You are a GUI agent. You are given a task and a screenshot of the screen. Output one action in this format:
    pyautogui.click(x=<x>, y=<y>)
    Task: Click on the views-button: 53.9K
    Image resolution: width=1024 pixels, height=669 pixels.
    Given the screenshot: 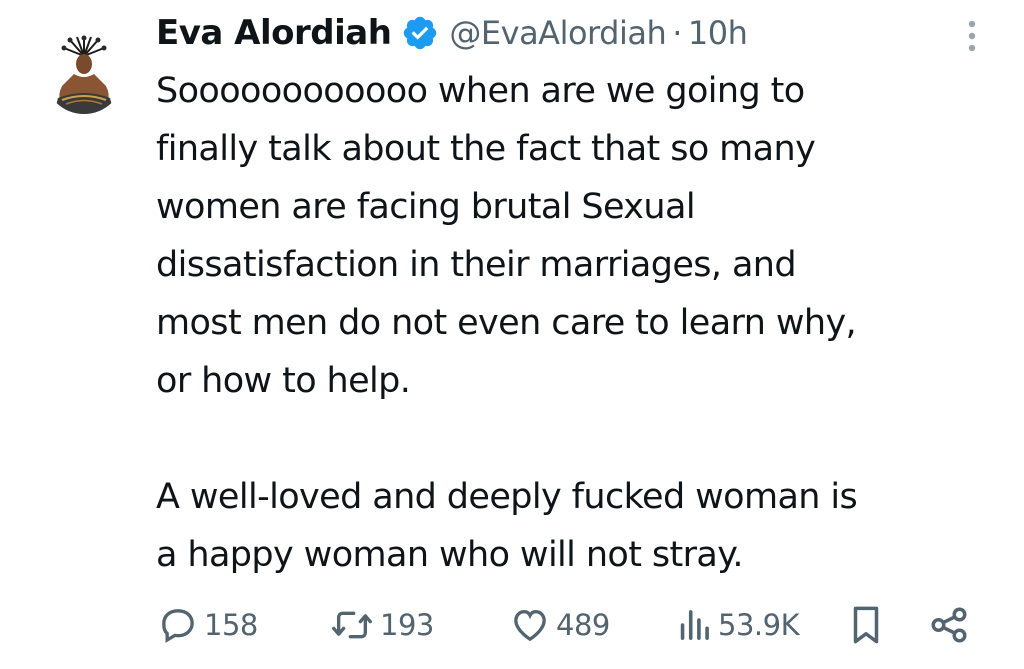 What is the action you would take?
    pyautogui.click(x=738, y=625)
    